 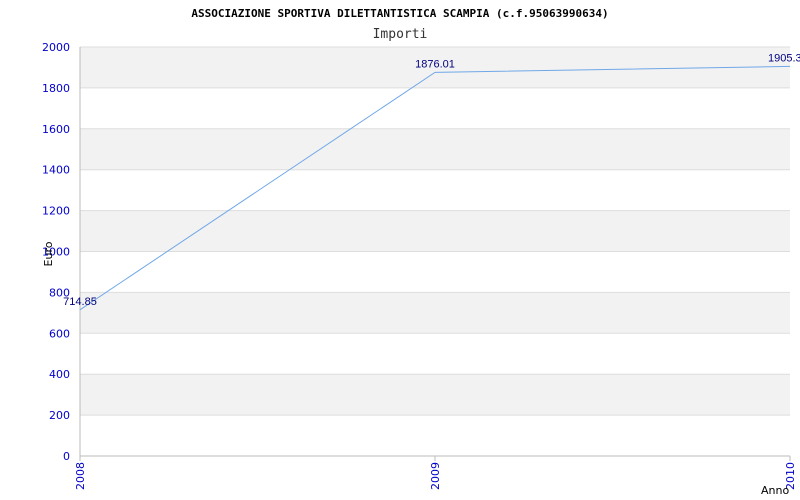 I want to click on y-tick-label: 1800, so click(x=56, y=88).